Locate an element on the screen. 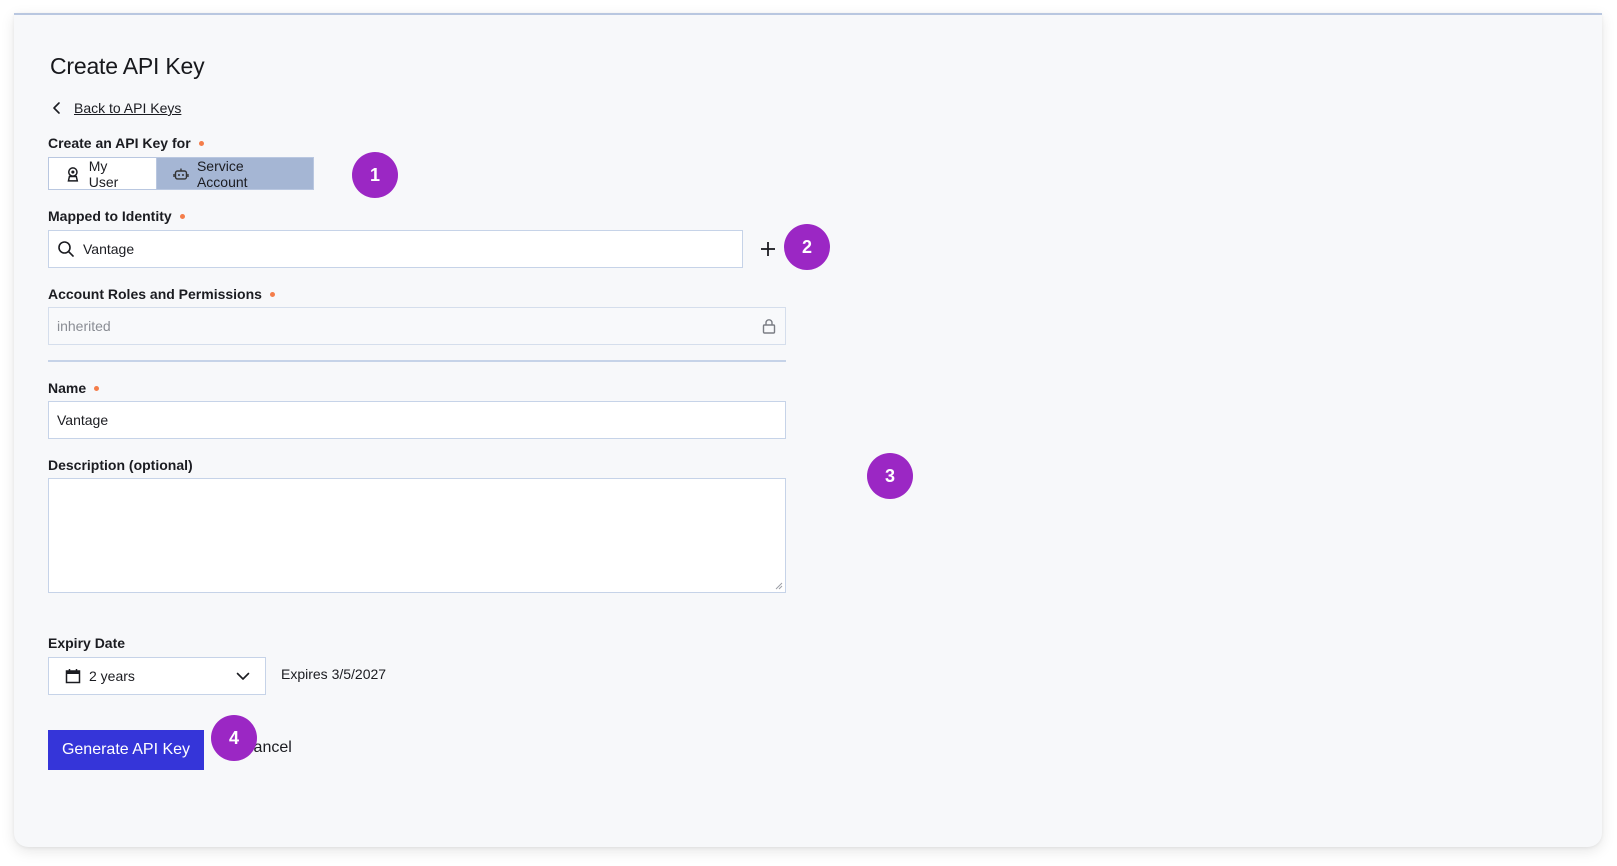 Image resolution: width=1617 pixels, height=866 pixels. calendar-icon is located at coordinates (73, 676).